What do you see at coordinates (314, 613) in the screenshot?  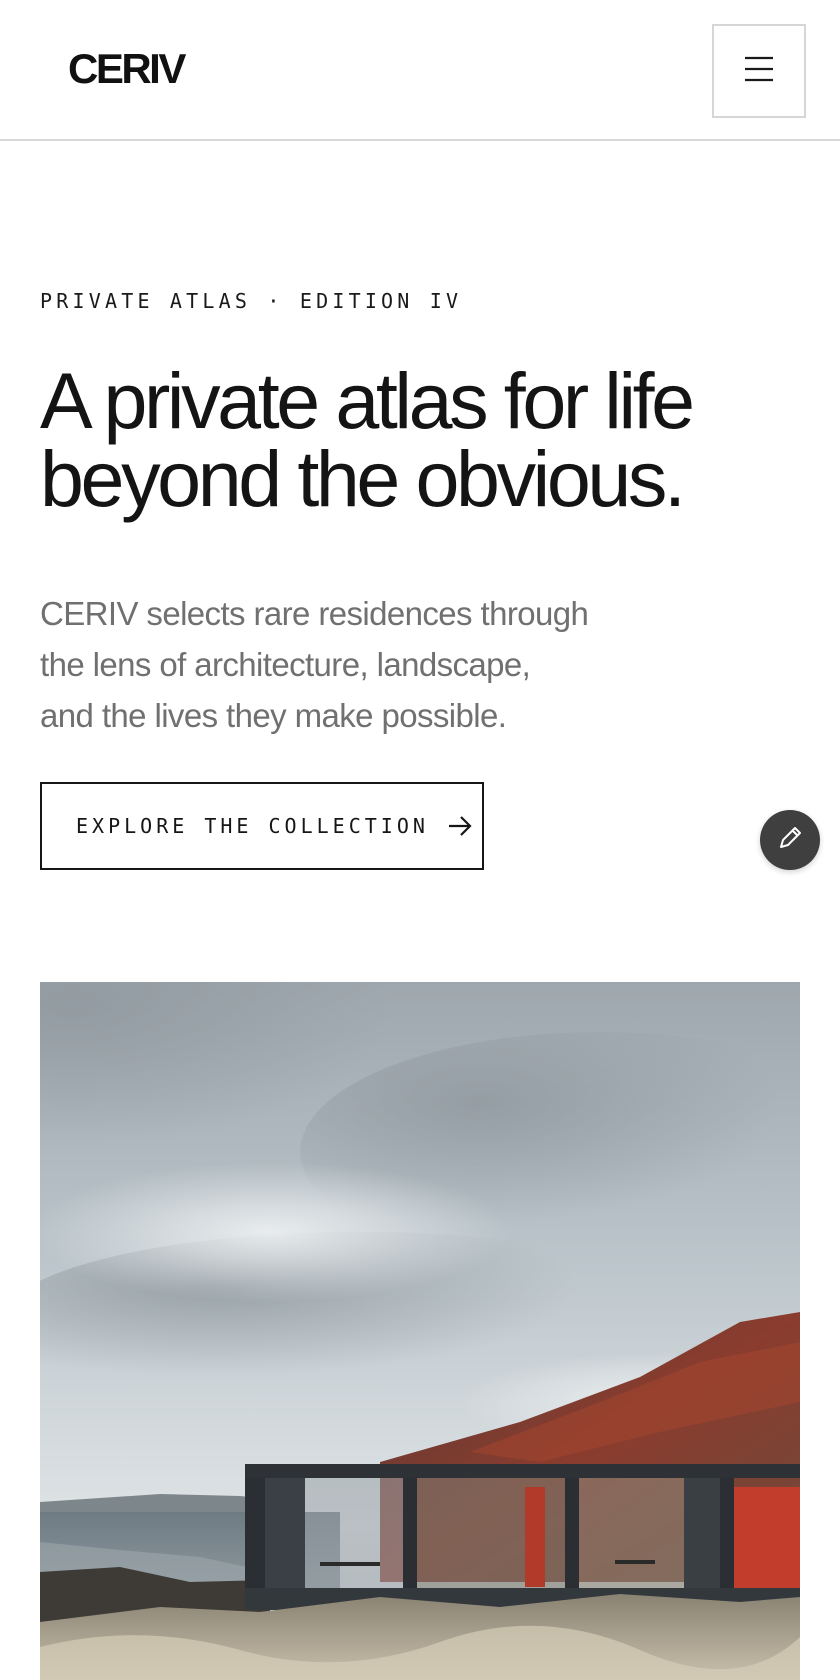 I see `description-line-1: CERIV selects rare residences through` at bounding box center [314, 613].